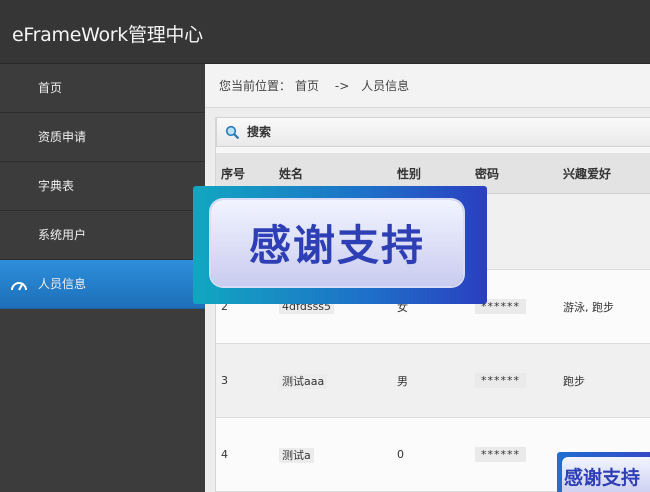  I want to click on app-title: eFrameWork管理中心, so click(107, 35).